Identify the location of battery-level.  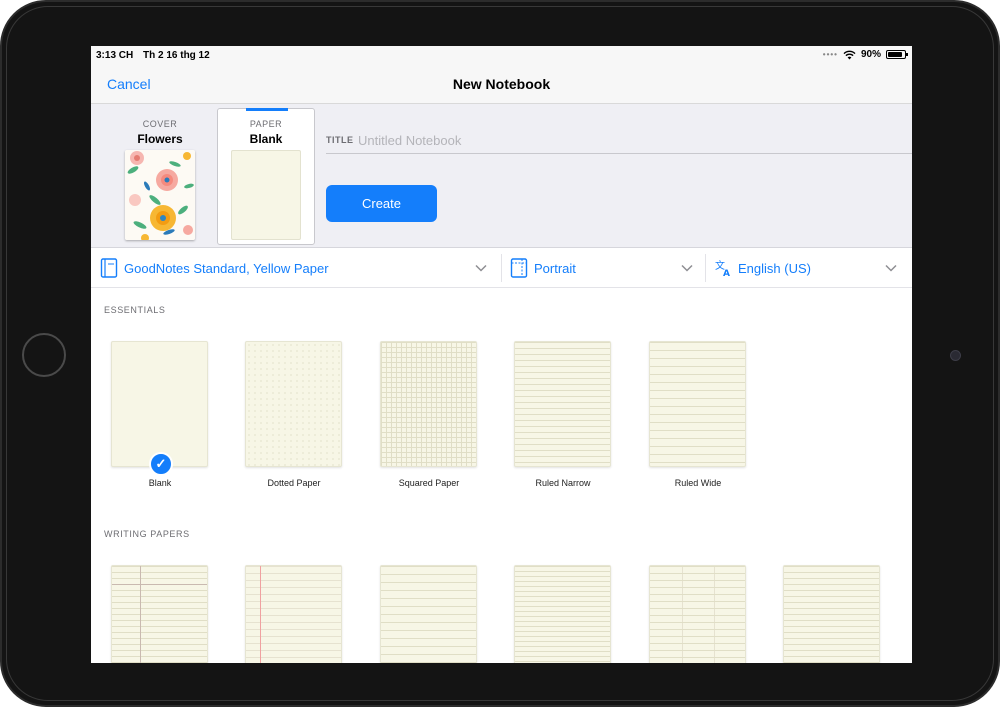
(895, 54).